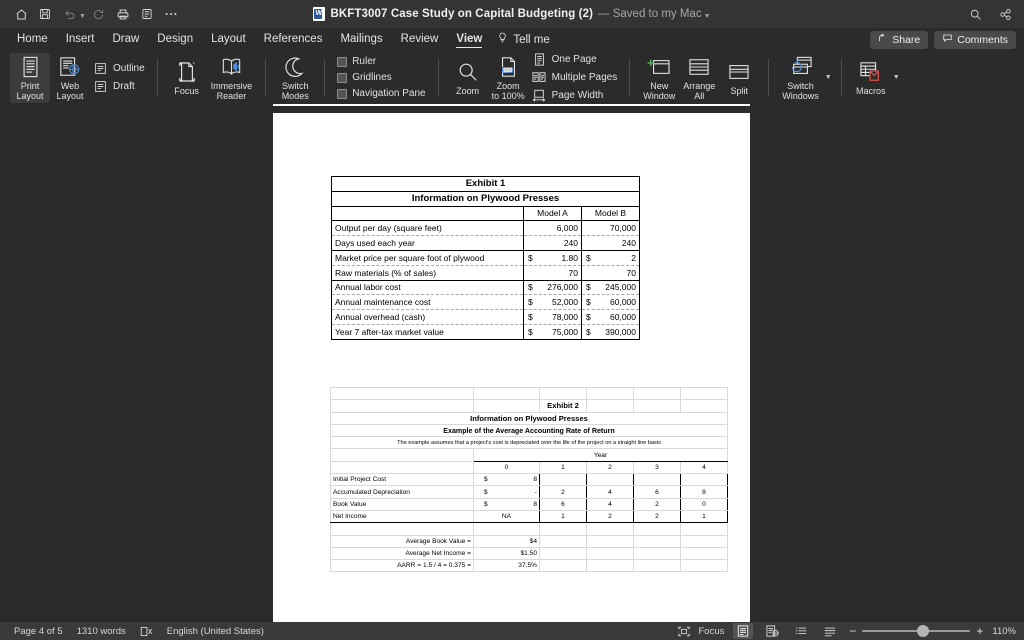  Describe the element at coordinates (947, 39) in the screenshot. I see `comment-bubble-icon` at that location.